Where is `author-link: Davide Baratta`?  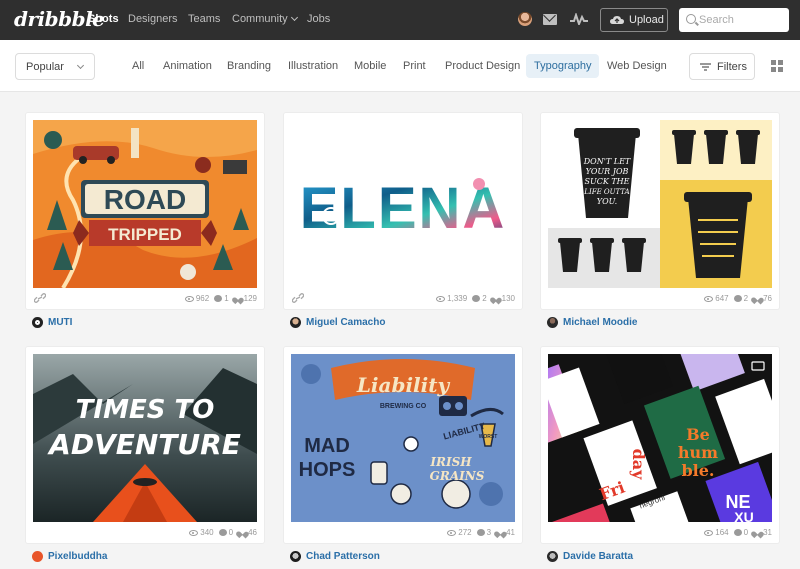 author-link: Davide Baratta is located at coordinates (590, 556).